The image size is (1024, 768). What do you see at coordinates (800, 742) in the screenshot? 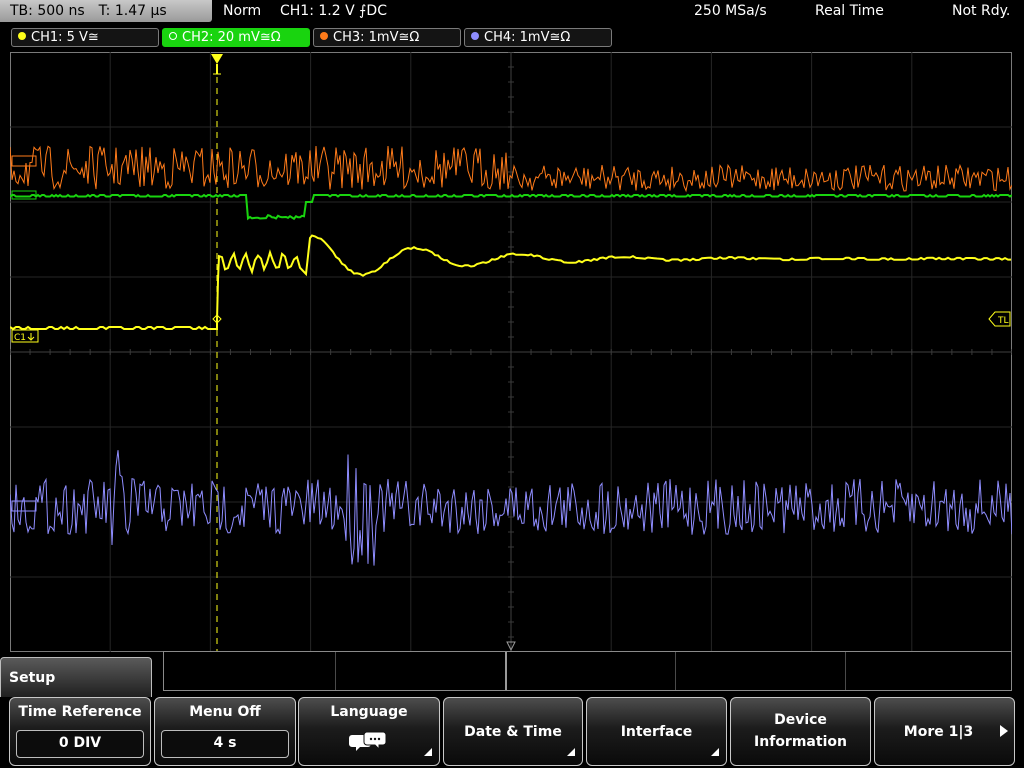
I see `device-information-label-2: Information` at bounding box center [800, 742].